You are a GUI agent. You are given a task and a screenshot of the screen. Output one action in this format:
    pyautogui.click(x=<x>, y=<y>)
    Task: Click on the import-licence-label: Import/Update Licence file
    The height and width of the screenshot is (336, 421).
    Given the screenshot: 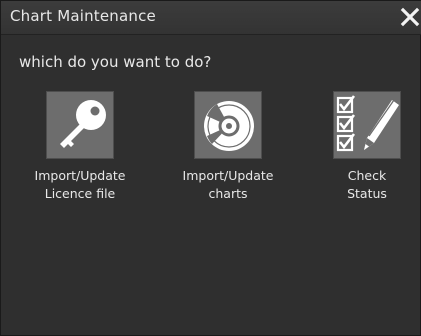 What is the action you would take?
    pyautogui.click(x=80, y=184)
    